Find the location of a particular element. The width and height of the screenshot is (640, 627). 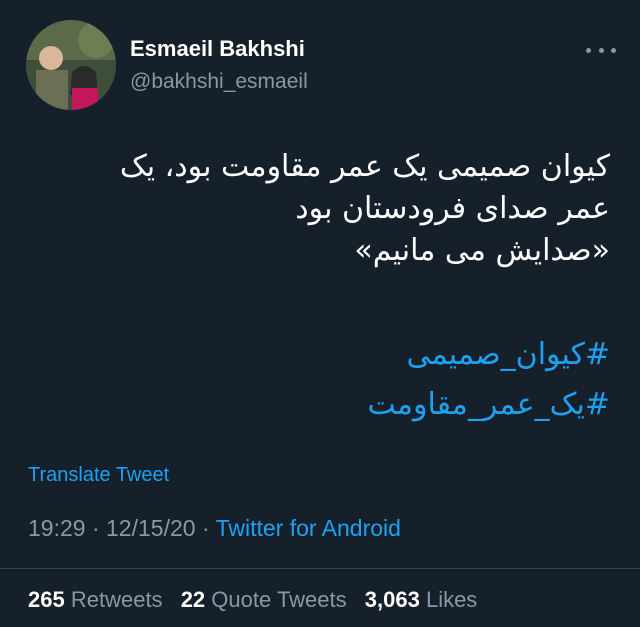

retweets-label: Retweets is located at coordinates (116, 599).